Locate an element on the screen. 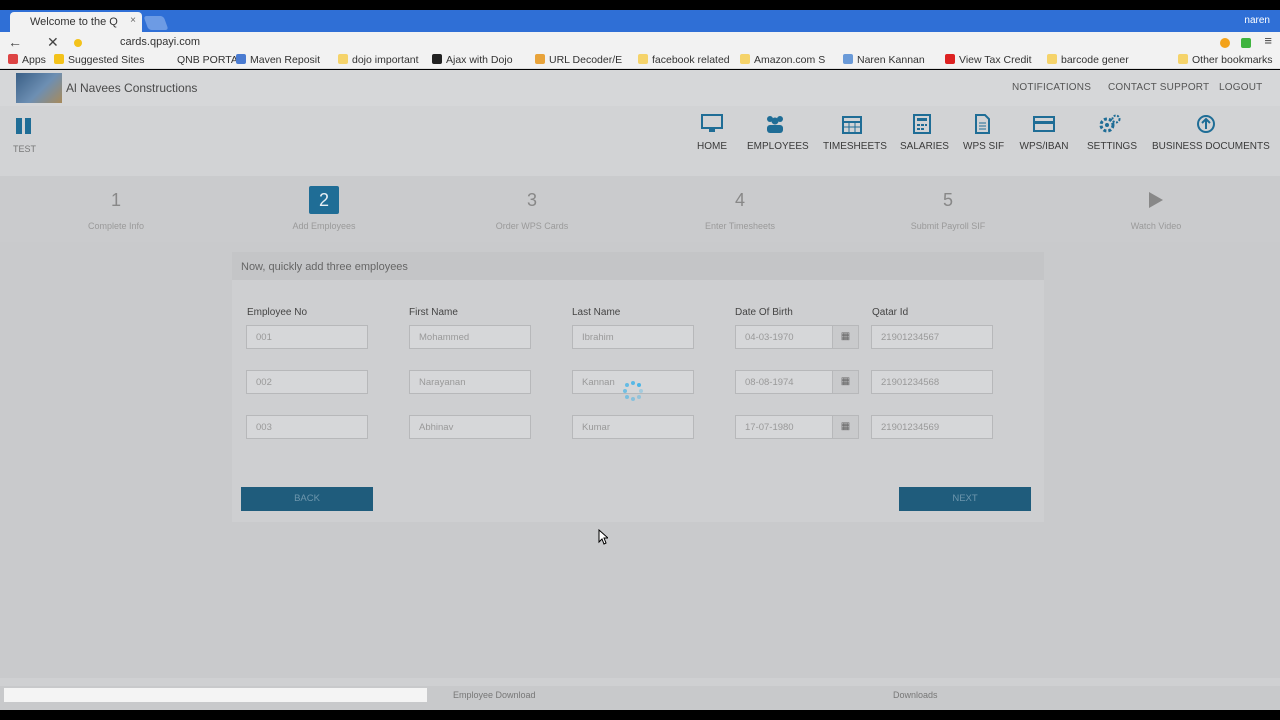  step-enter-timesheets: 4 Enter Timesheets is located at coordinates (740, 208).